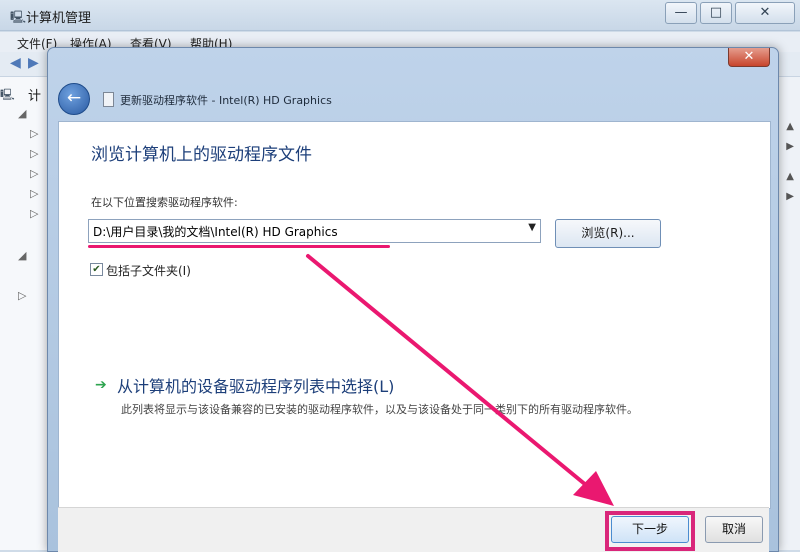 The width and height of the screenshot is (800, 552). What do you see at coordinates (650, 529) in the screenshot?
I see `next-button: 下一步` at bounding box center [650, 529].